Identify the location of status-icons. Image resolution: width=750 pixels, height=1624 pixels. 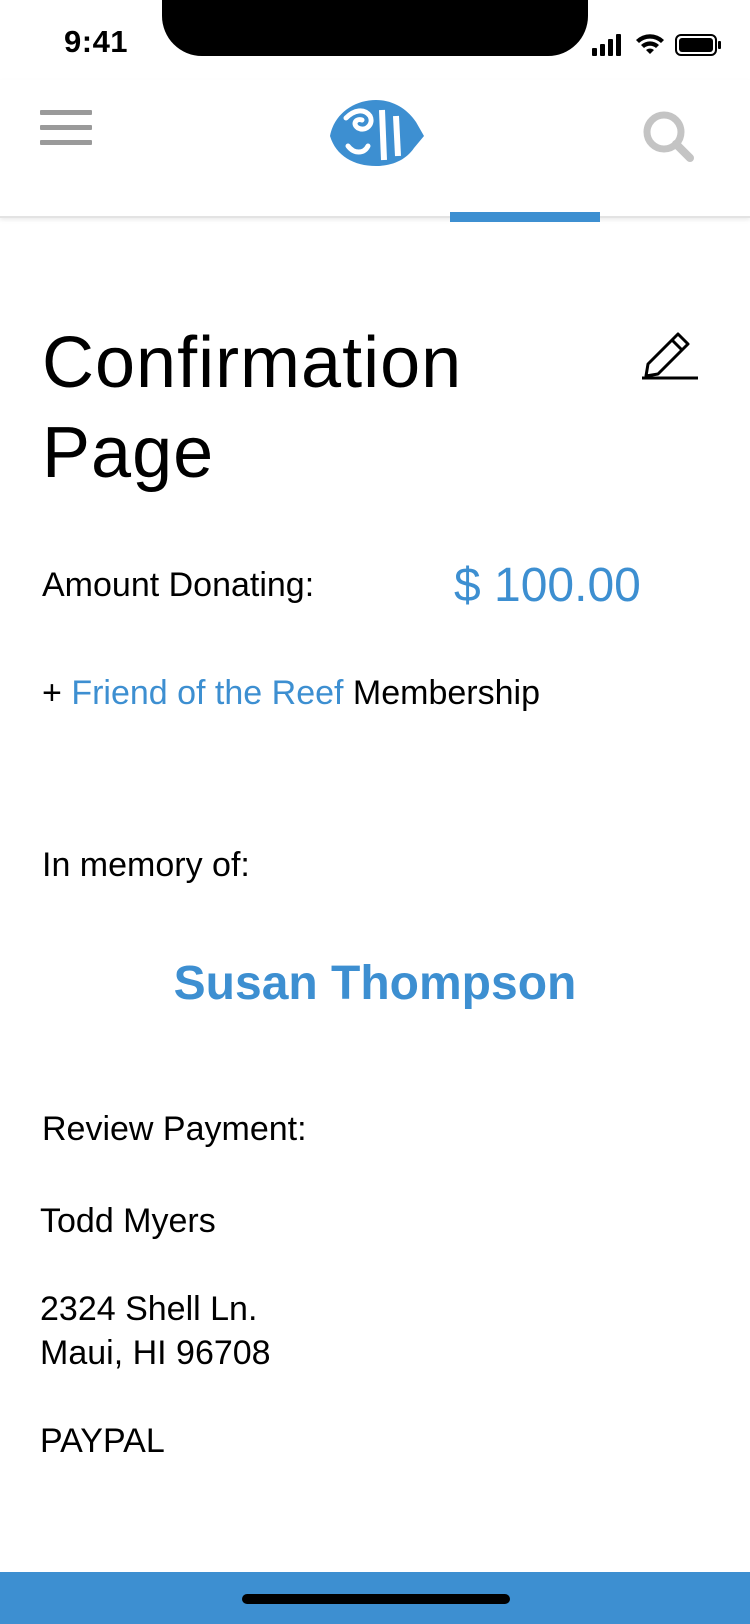
(657, 45).